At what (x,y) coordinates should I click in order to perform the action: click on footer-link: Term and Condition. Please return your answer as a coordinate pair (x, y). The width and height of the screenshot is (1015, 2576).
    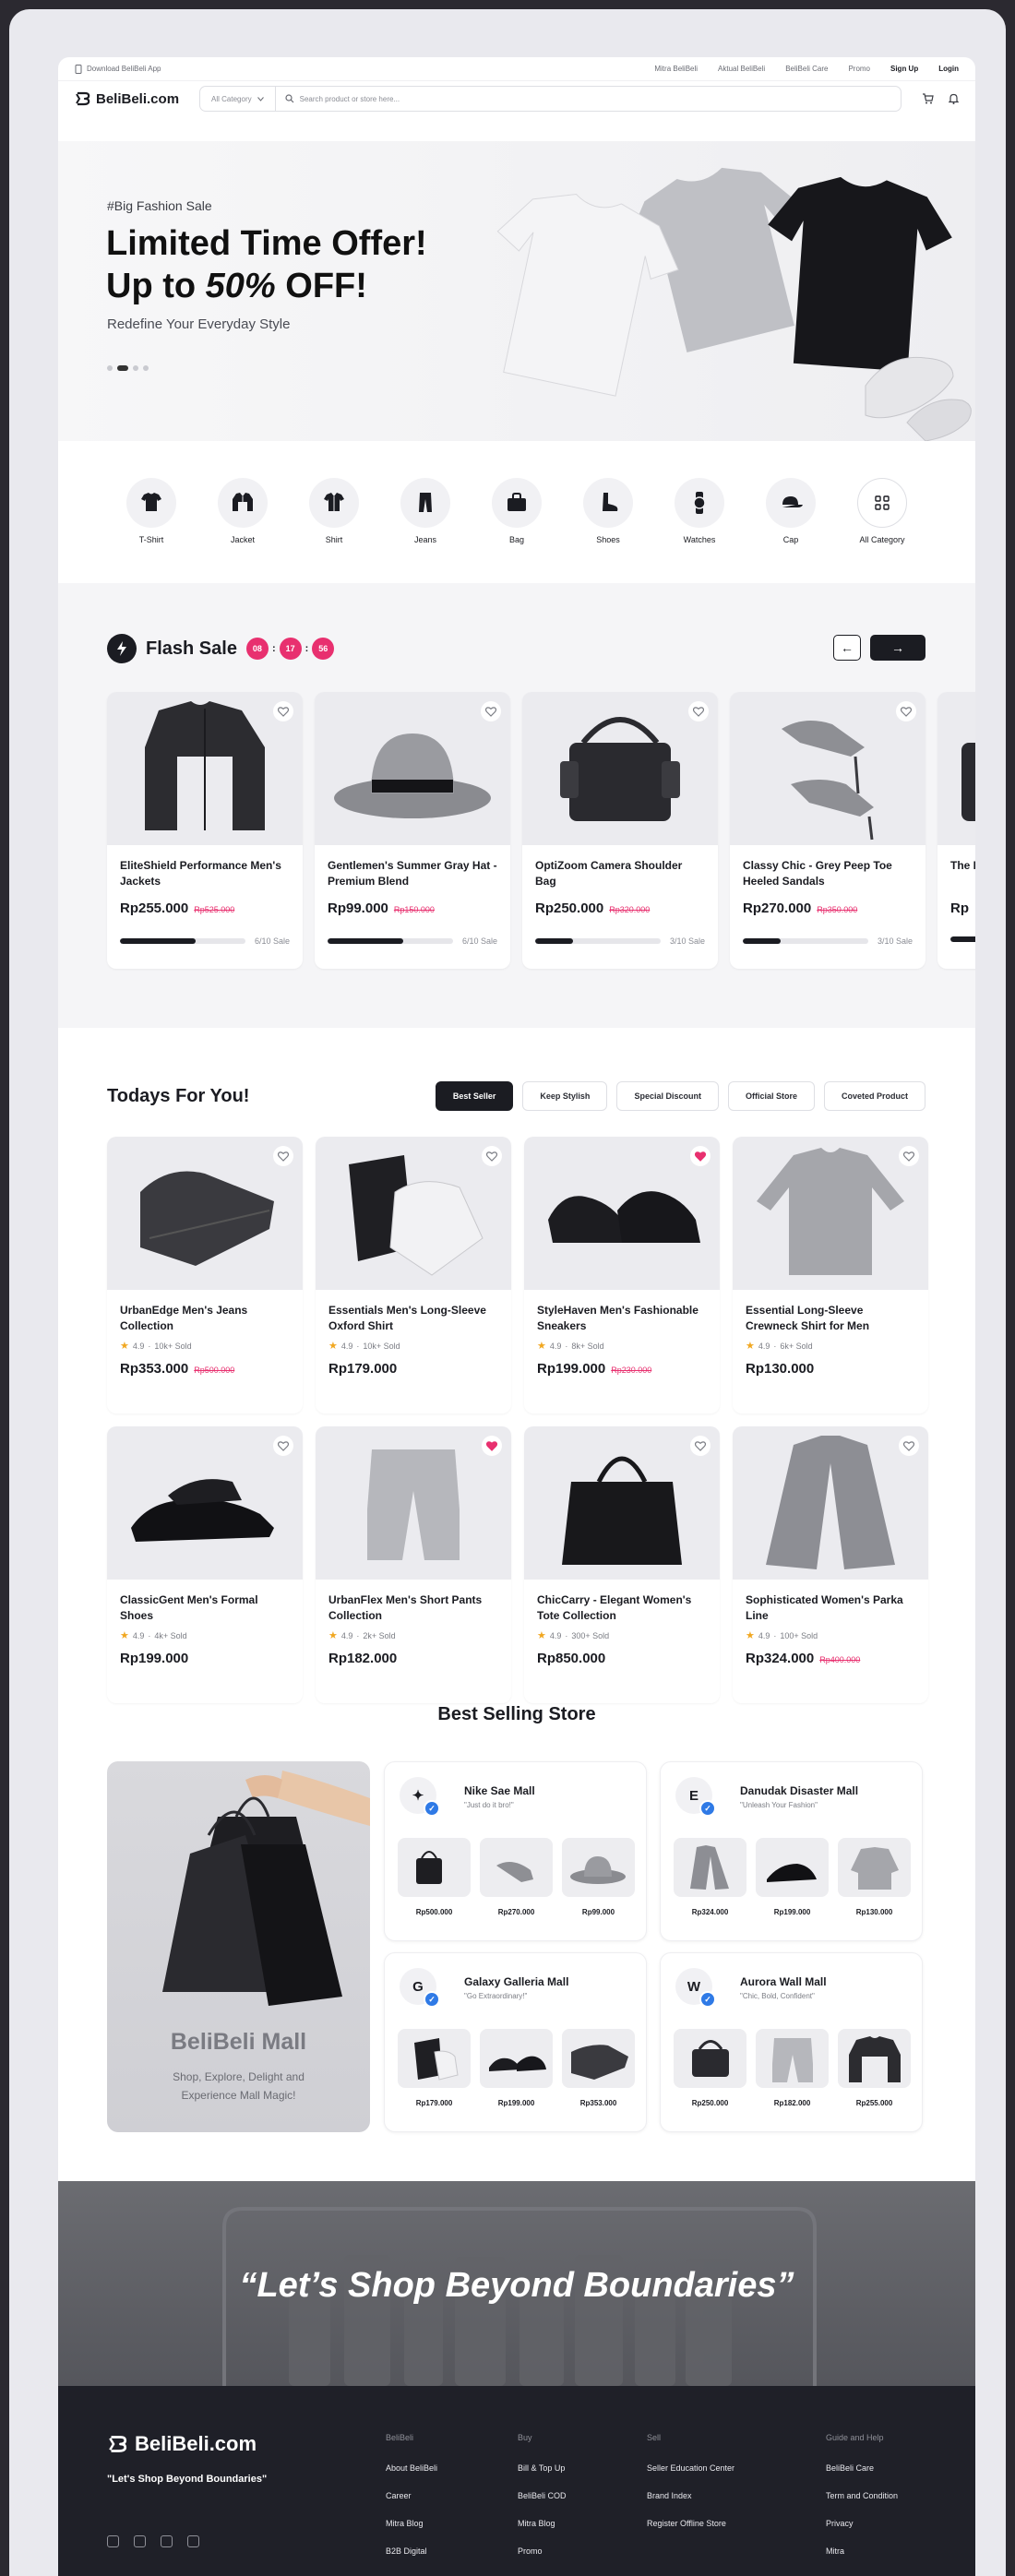
    Looking at the image, I should click on (862, 2496).